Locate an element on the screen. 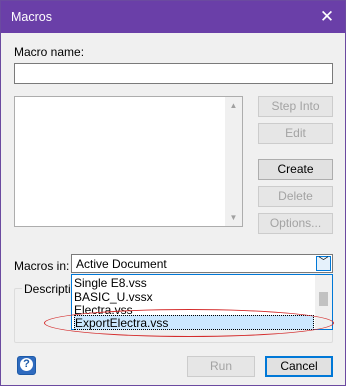  dropdown-option: Single E8.vss is located at coordinates (194, 283).